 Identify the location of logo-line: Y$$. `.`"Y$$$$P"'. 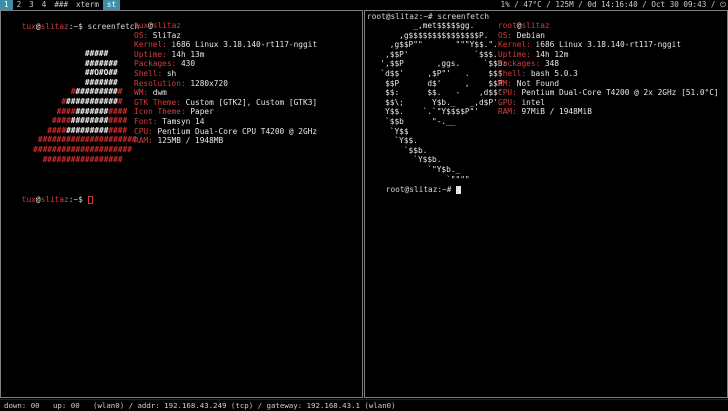
(425, 112).